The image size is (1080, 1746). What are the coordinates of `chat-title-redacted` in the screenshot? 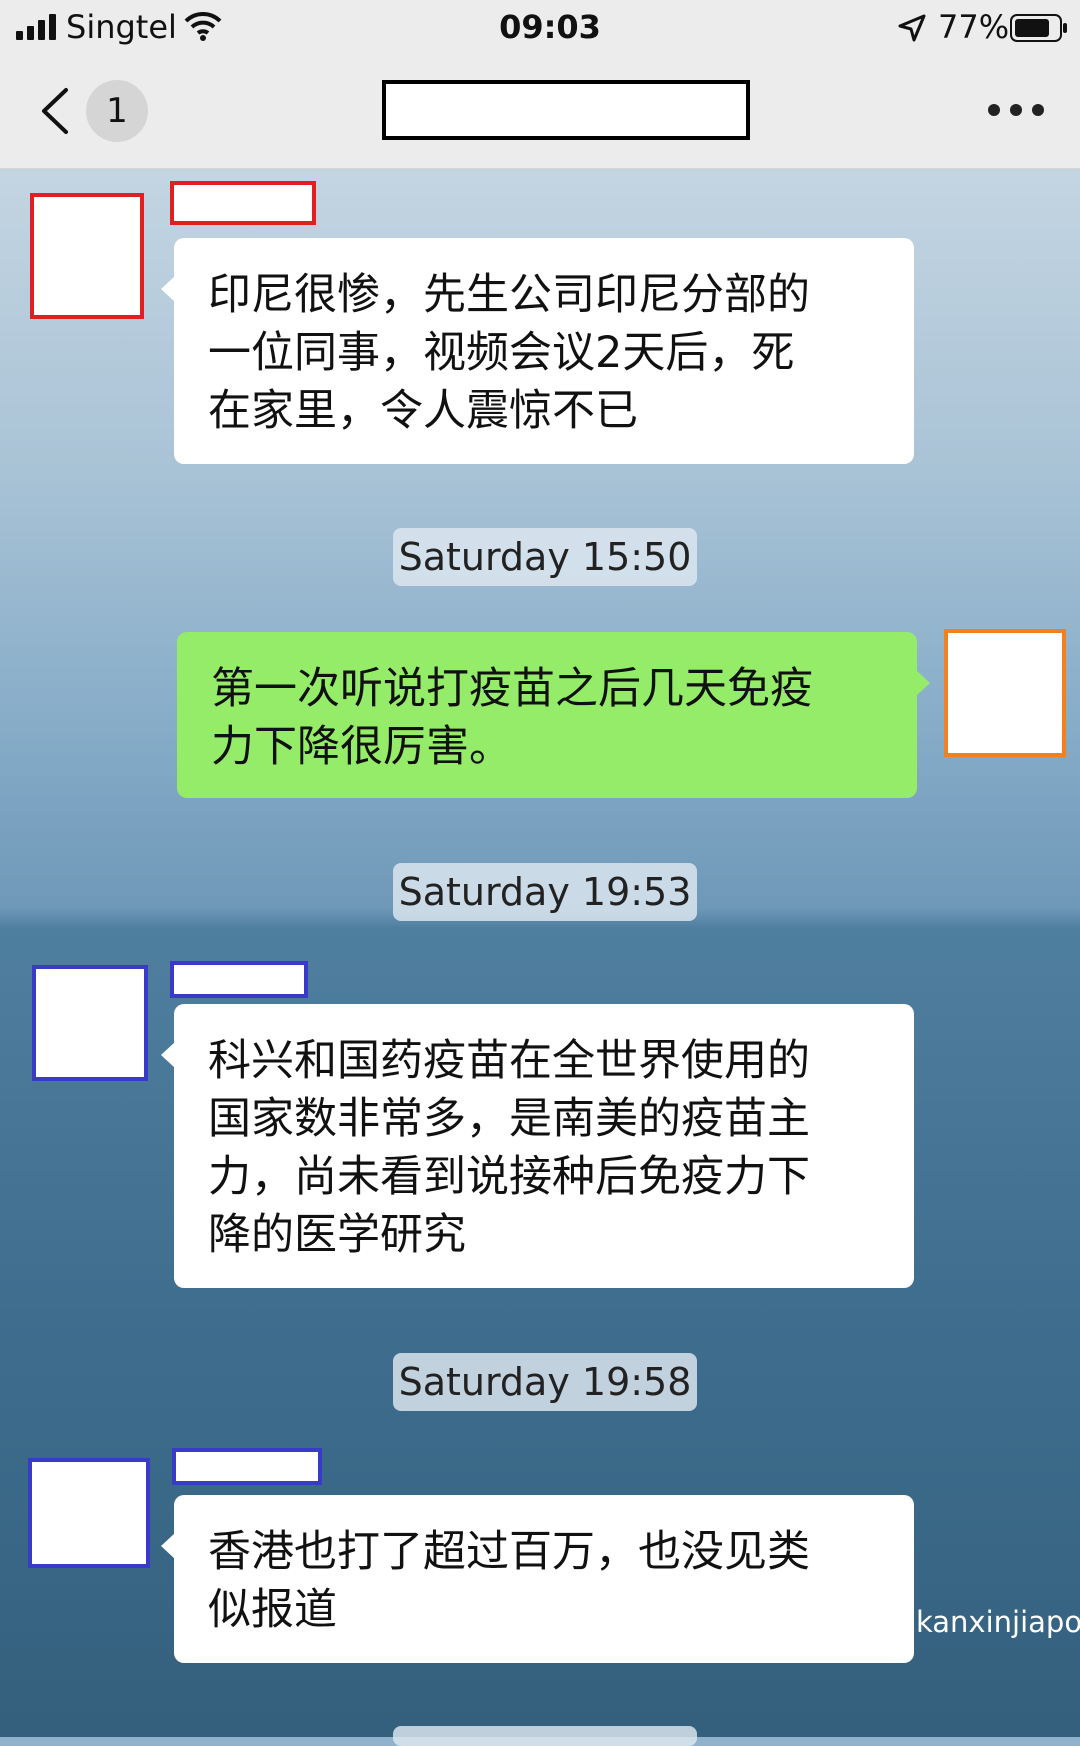 It's located at (566, 110).